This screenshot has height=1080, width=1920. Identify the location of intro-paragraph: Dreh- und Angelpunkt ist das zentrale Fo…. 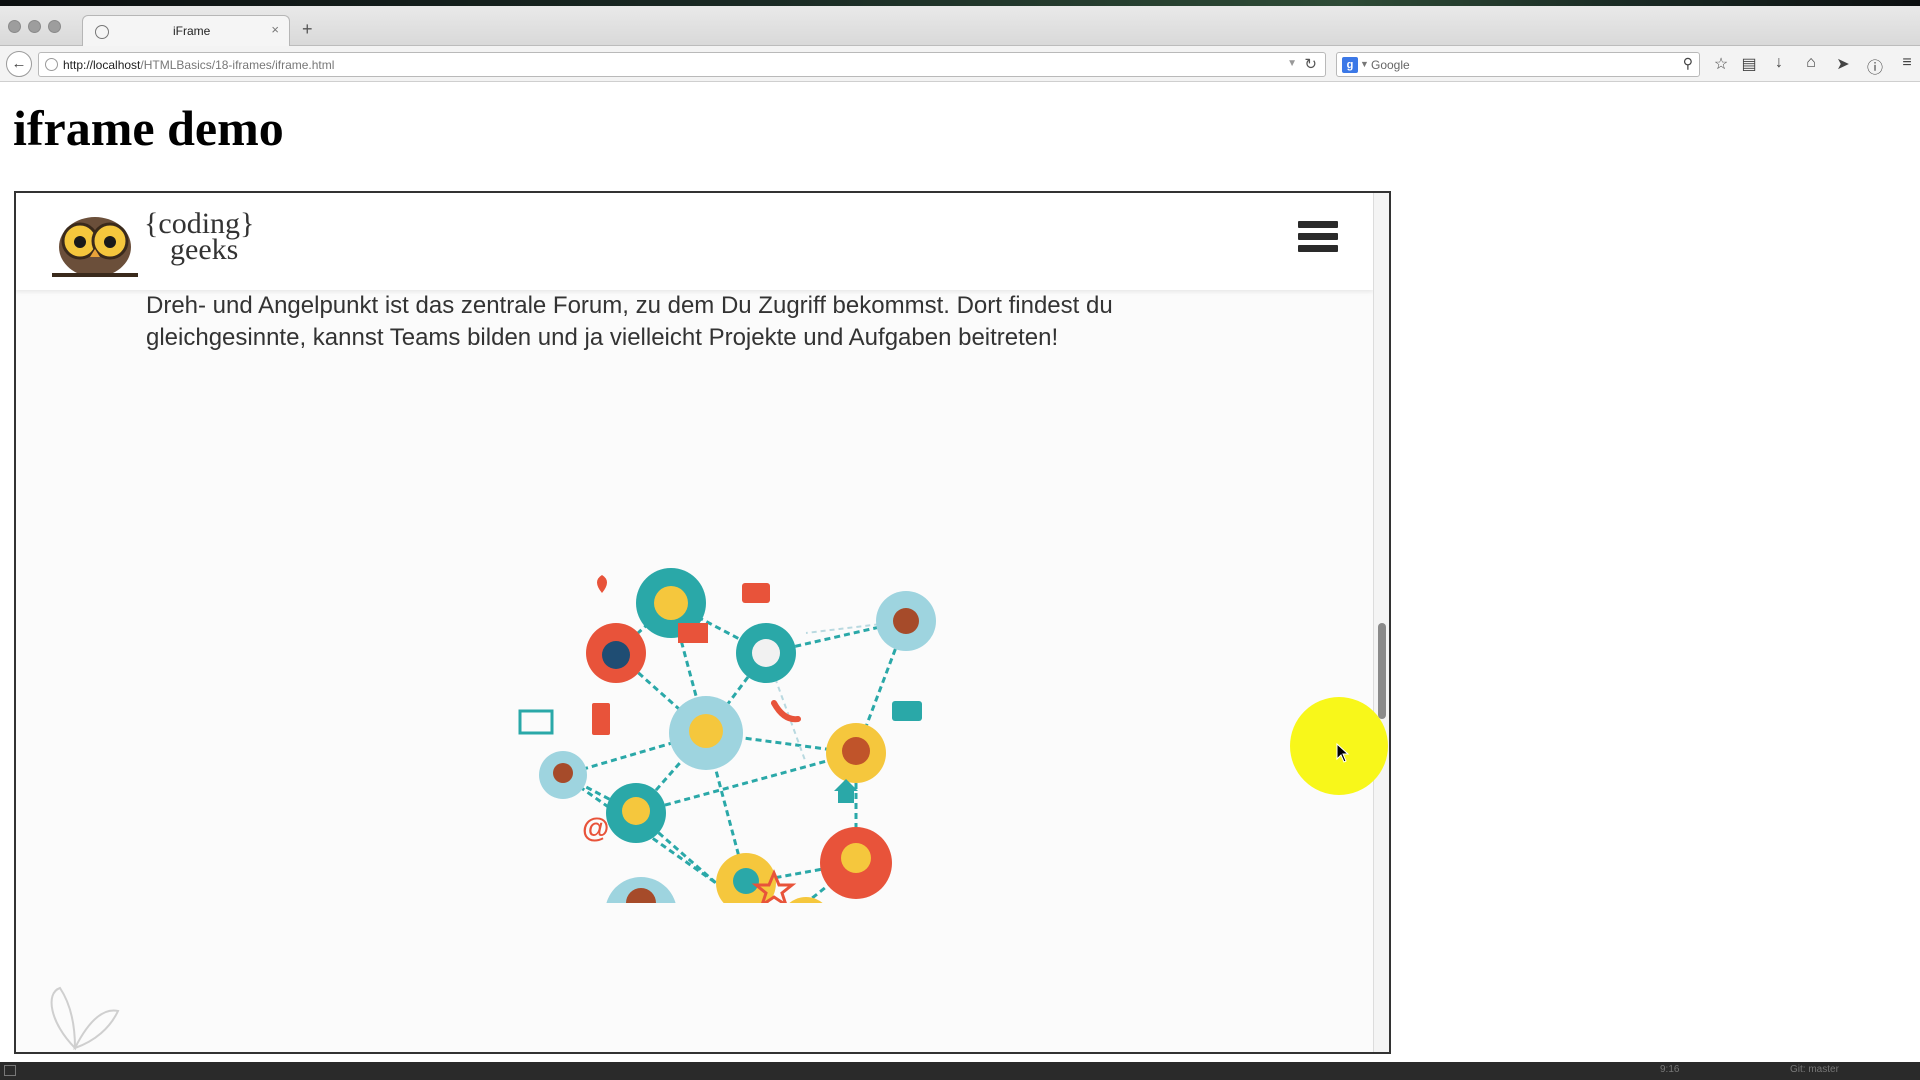
(629, 321).